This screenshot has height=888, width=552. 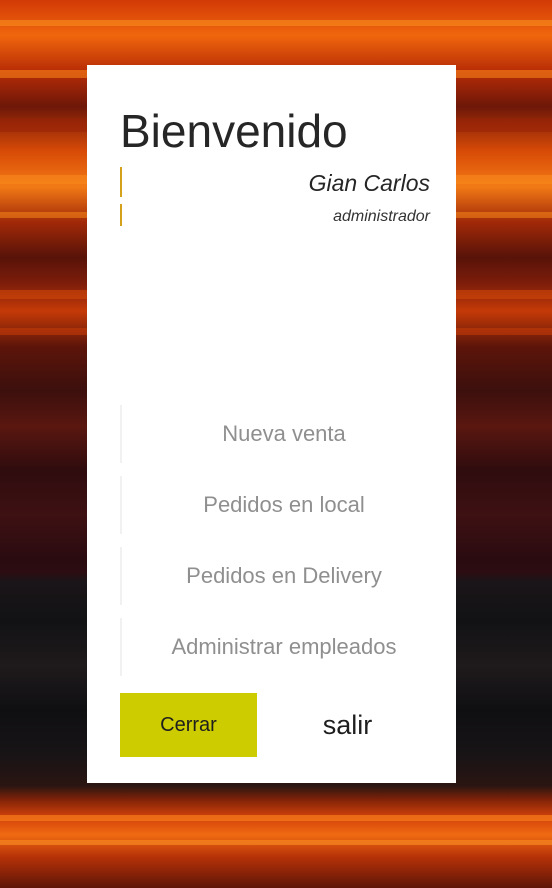 I want to click on menu-item-label: Pedidos en local, so click(x=284, y=504).